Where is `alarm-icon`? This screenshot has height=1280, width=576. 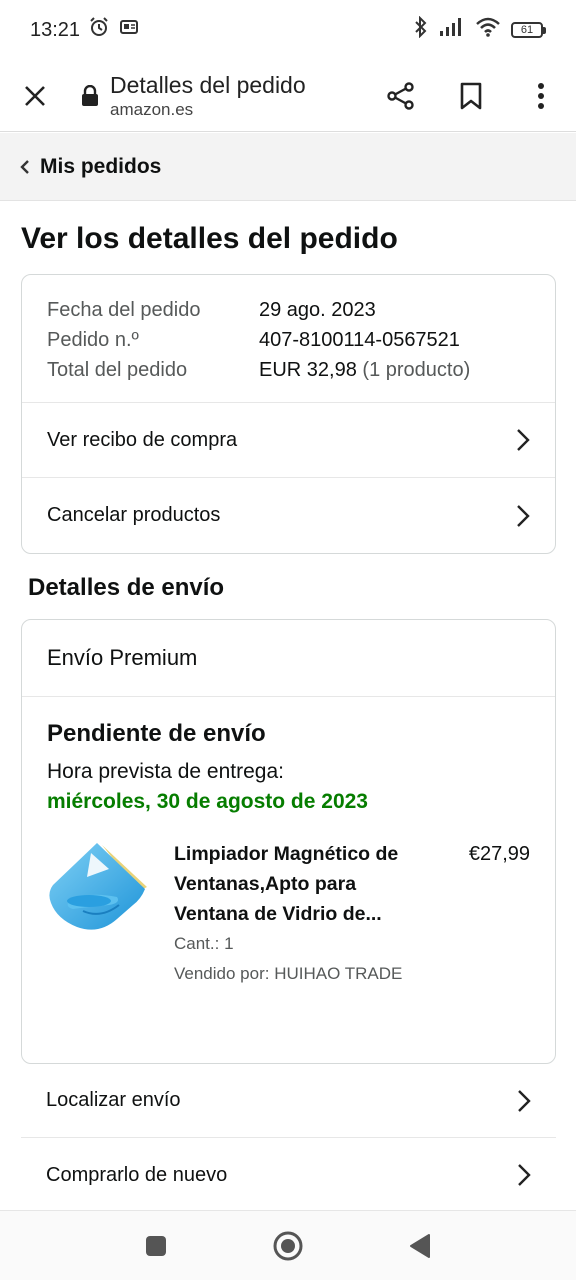 alarm-icon is located at coordinates (99, 30).